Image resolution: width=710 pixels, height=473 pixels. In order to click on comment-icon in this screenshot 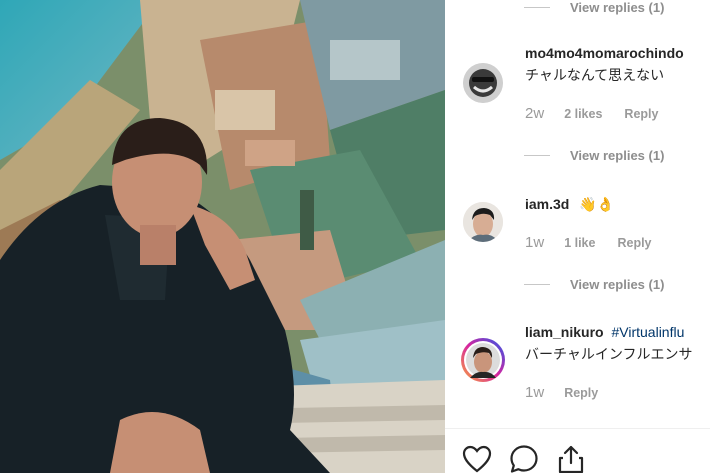, I will do `click(524, 458)`.